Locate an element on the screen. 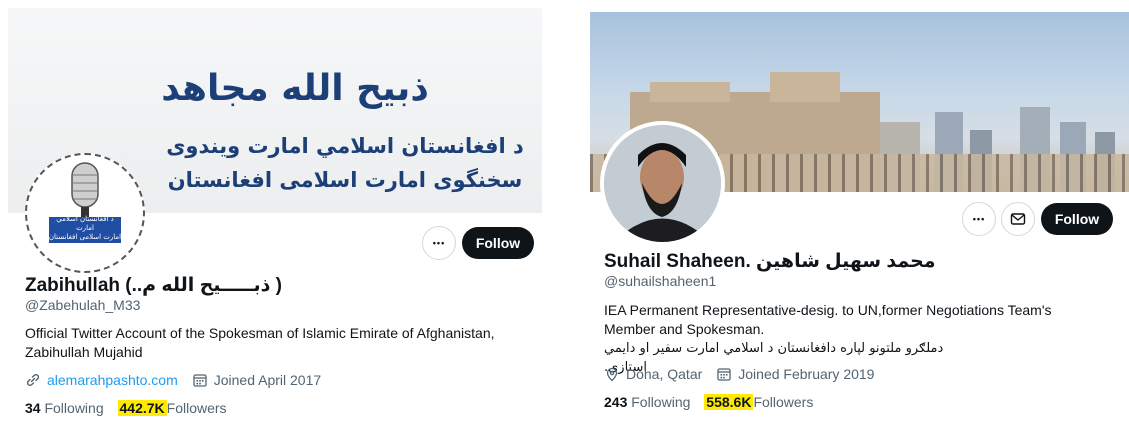  envelope-icon is located at coordinates (1018, 219).